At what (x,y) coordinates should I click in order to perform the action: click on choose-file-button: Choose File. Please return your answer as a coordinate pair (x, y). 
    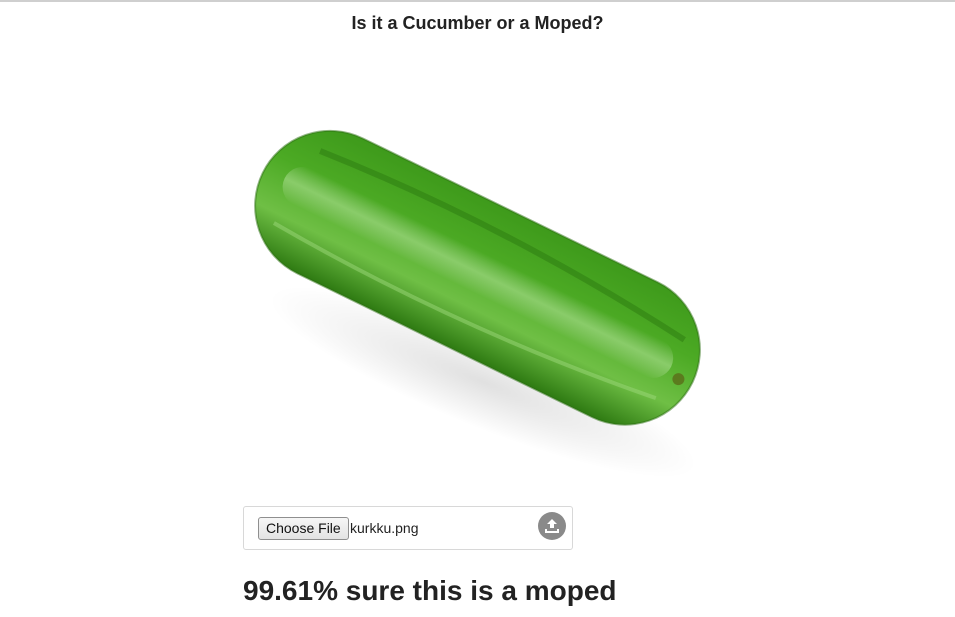
    Looking at the image, I should click on (303, 528).